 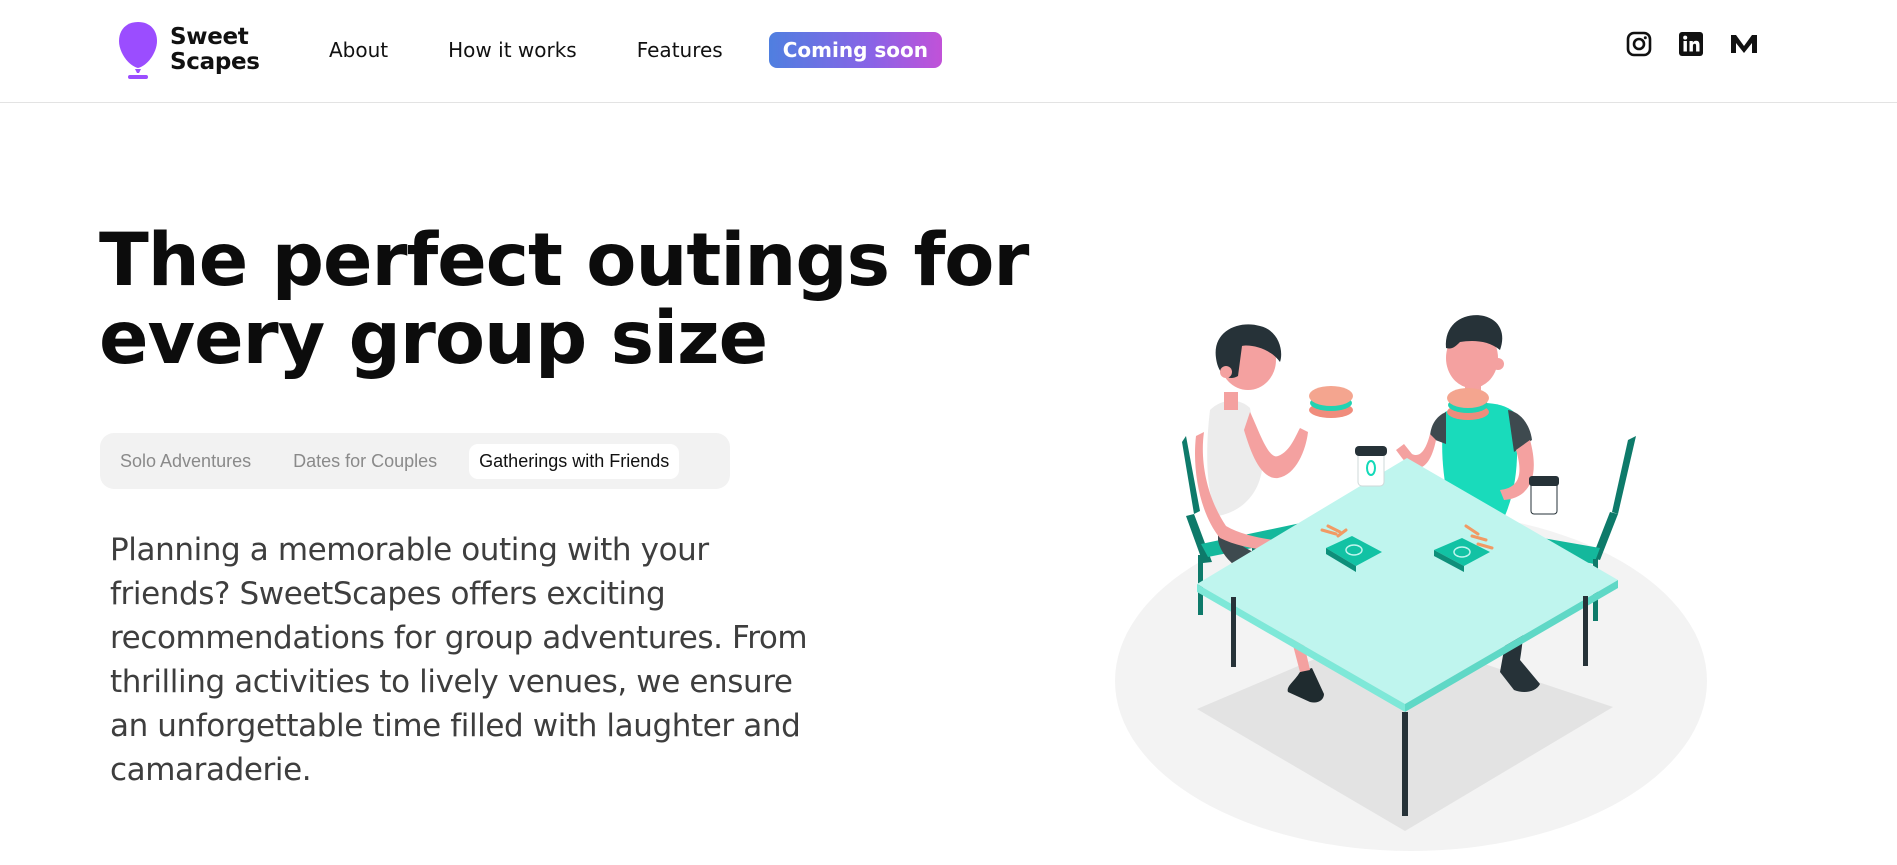 I want to click on tab-dates-for-couples: Dates for Couples, so click(x=365, y=461).